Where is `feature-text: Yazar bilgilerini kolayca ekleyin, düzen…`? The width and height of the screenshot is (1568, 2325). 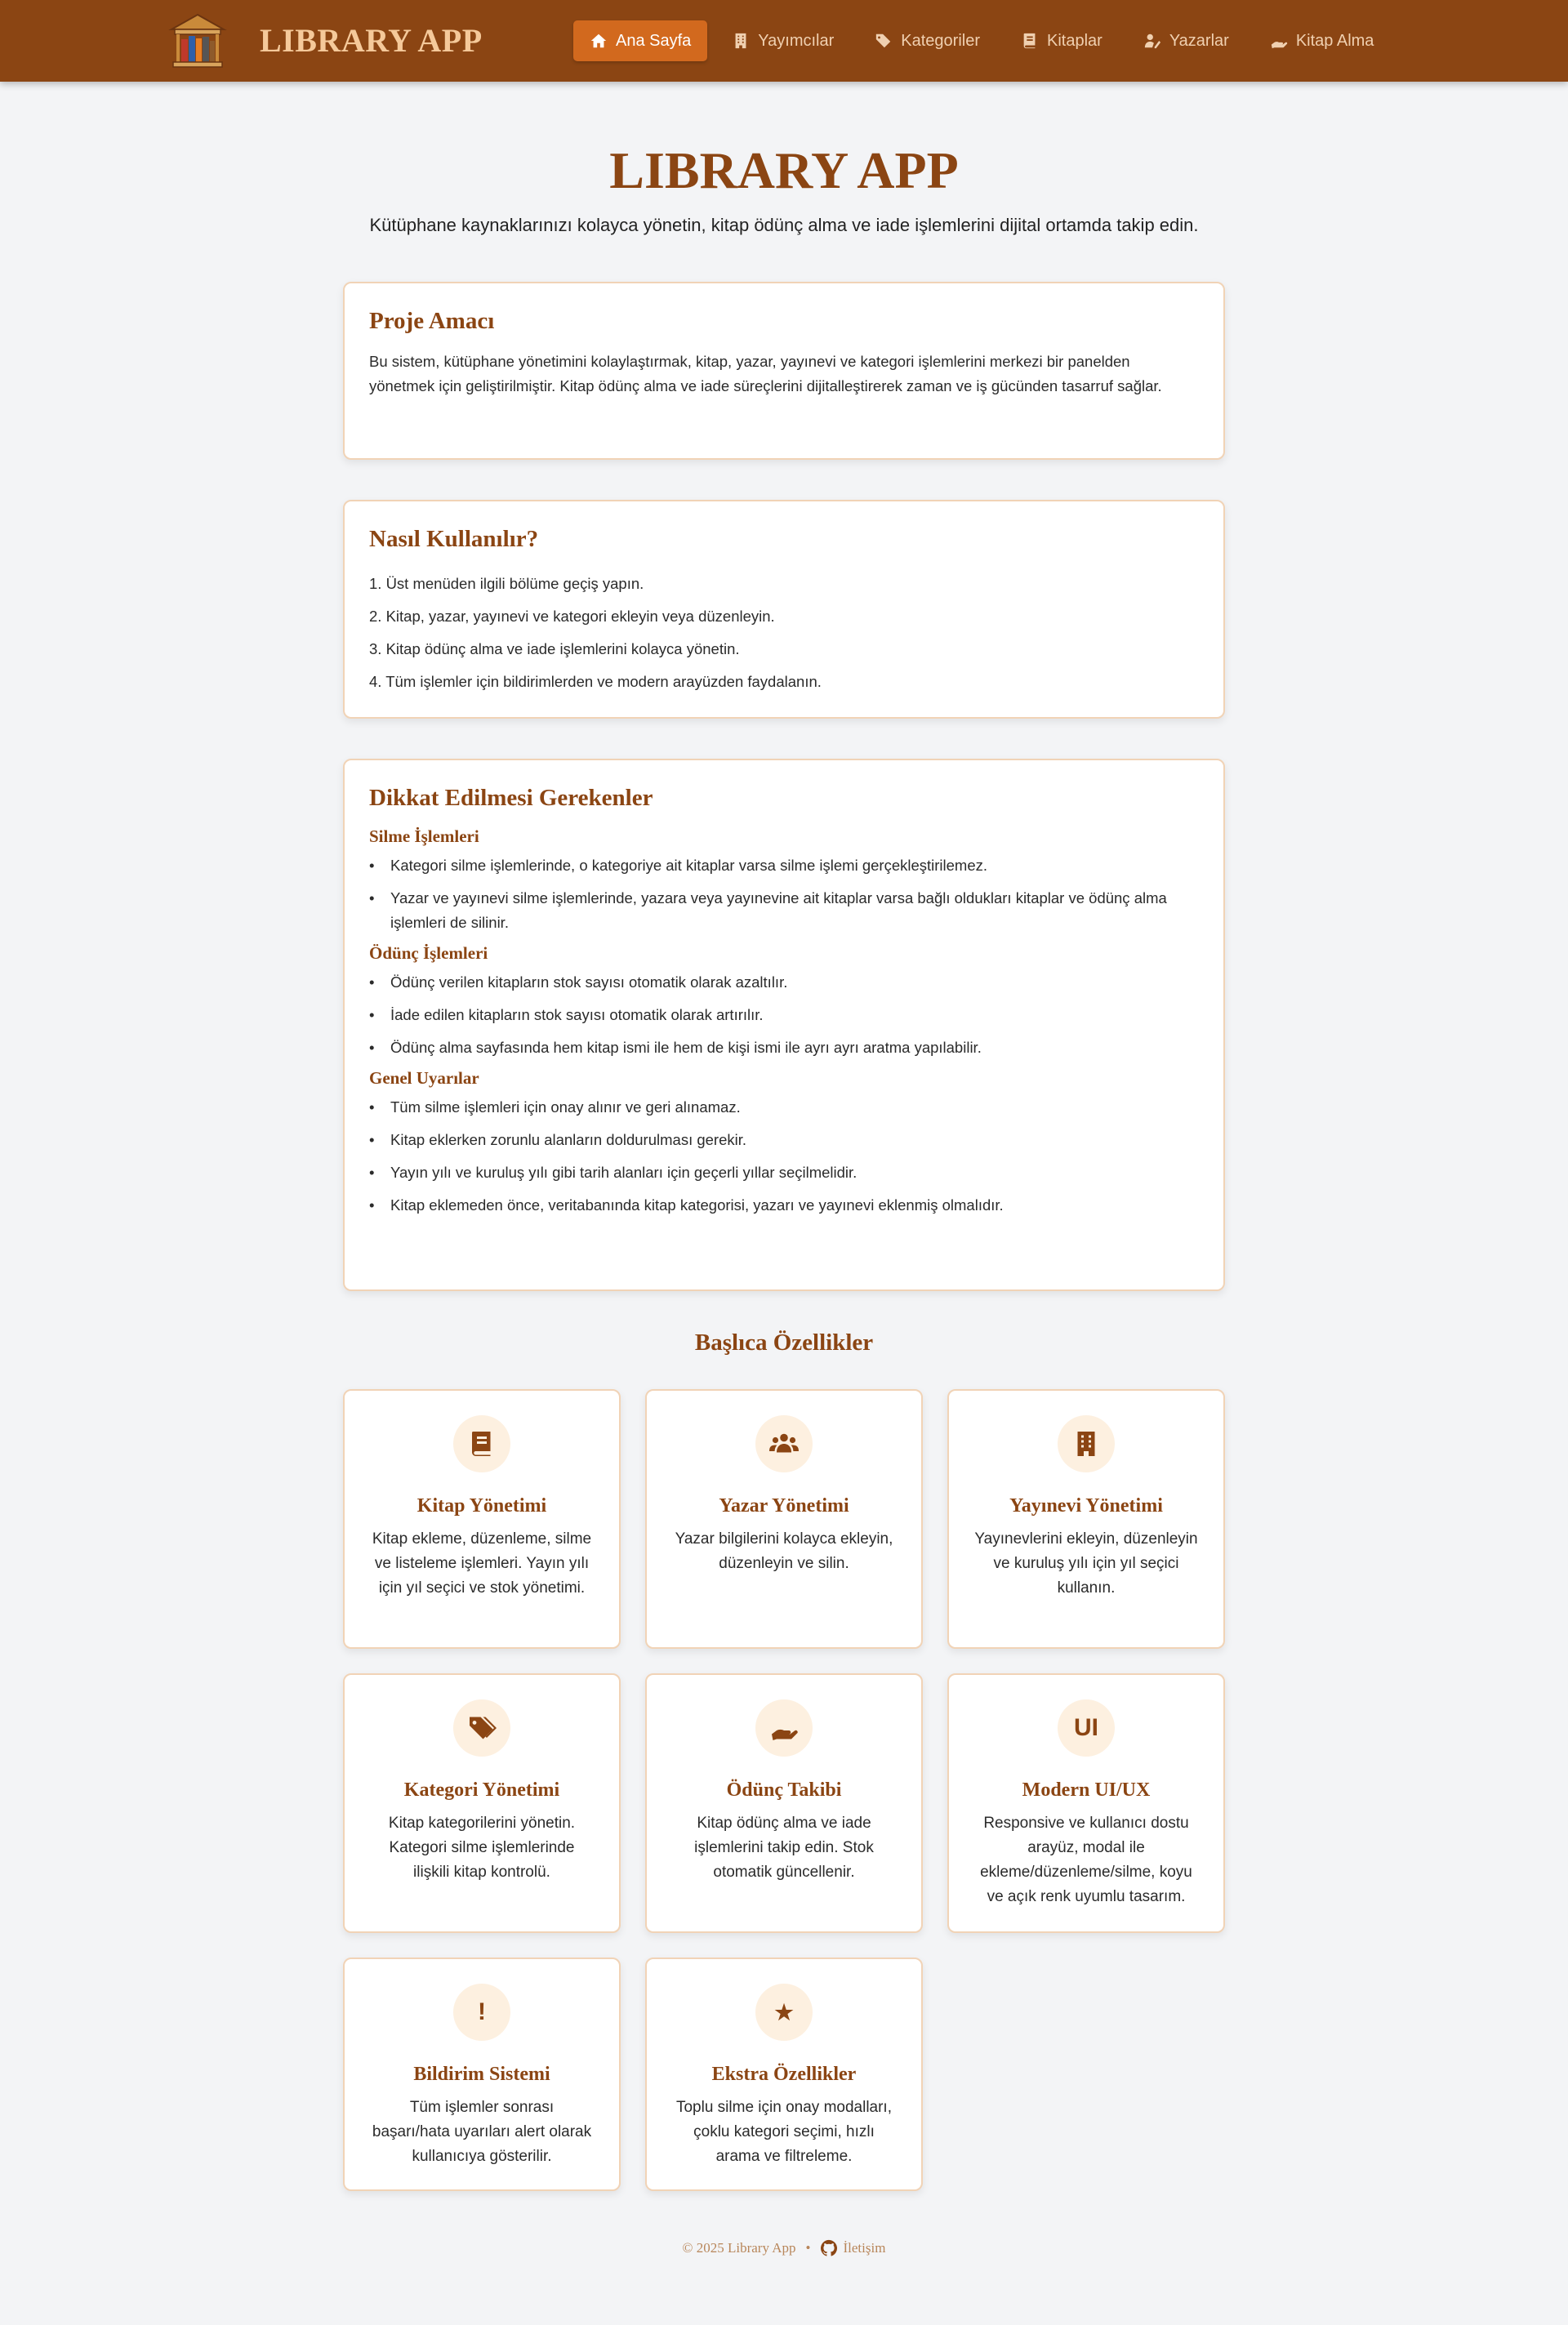
feature-text: Yazar bilgilerini kolayca ekleyin, düzen… is located at coordinates (784, 1551).